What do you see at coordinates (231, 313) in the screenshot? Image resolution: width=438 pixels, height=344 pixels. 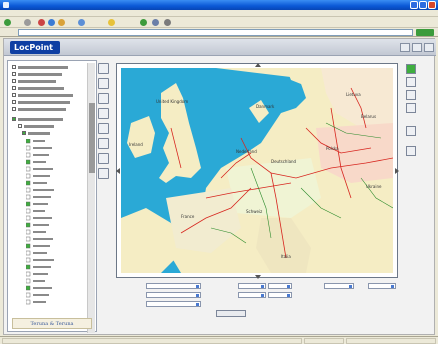 I see `show-on-map-button` at bounding box center [231, 313].